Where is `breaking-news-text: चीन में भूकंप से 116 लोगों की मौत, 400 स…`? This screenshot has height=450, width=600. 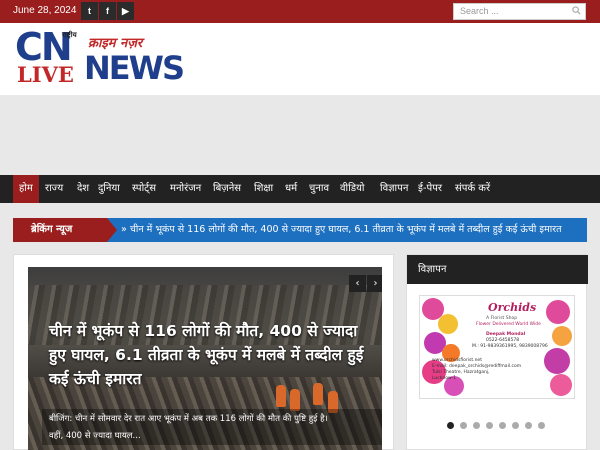
breaking-news-text: चीन में भूकंप से 116 लोगों की मौत, 400 स… is located at coordinates (345, 229).